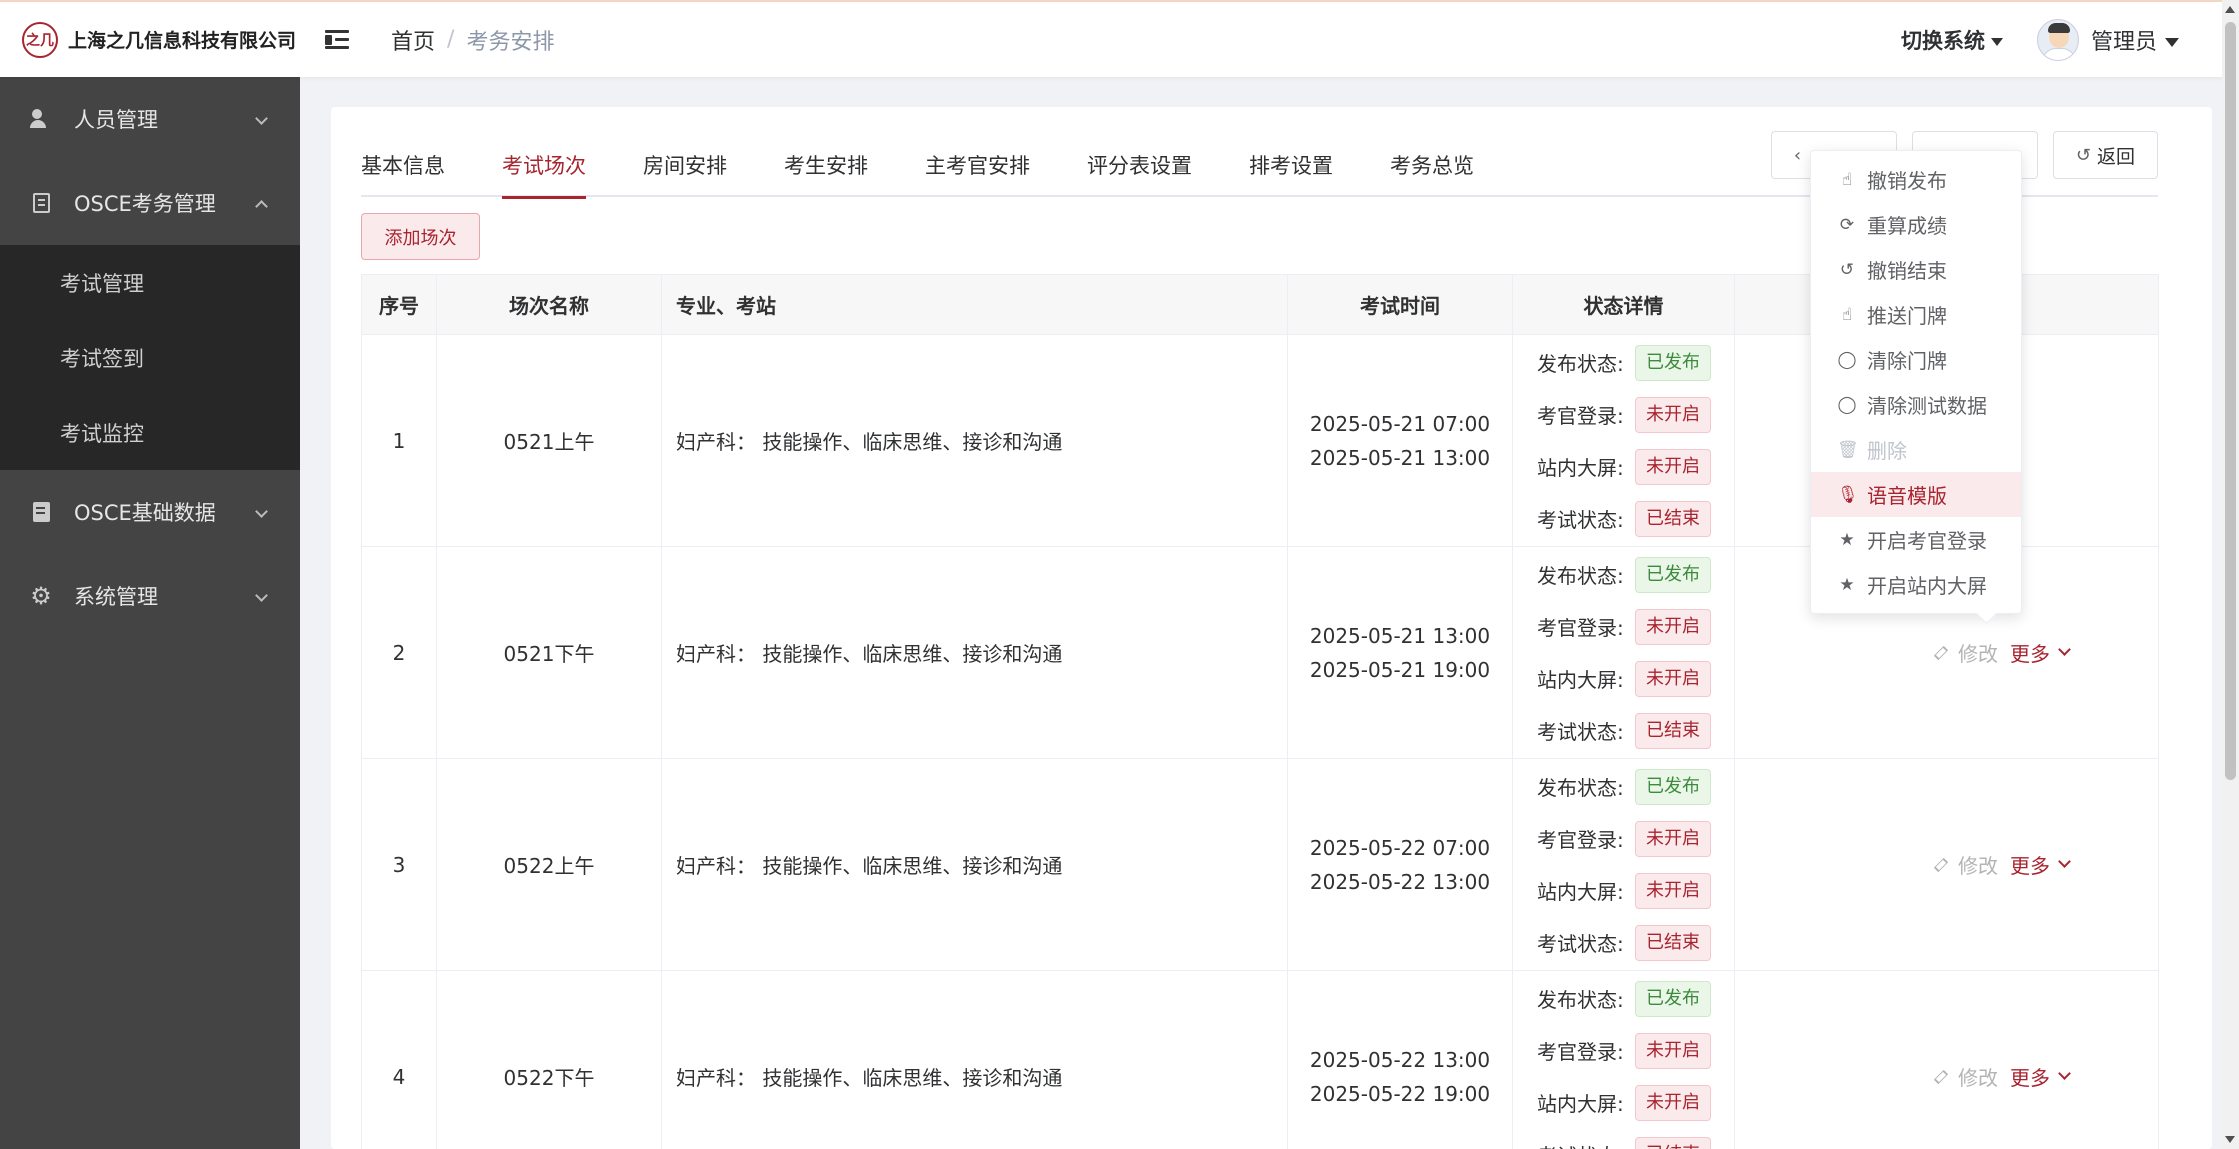 This screenshot has width=2239, height=1149. I want to click on status-badge: 已结束, so click(1673, 942).